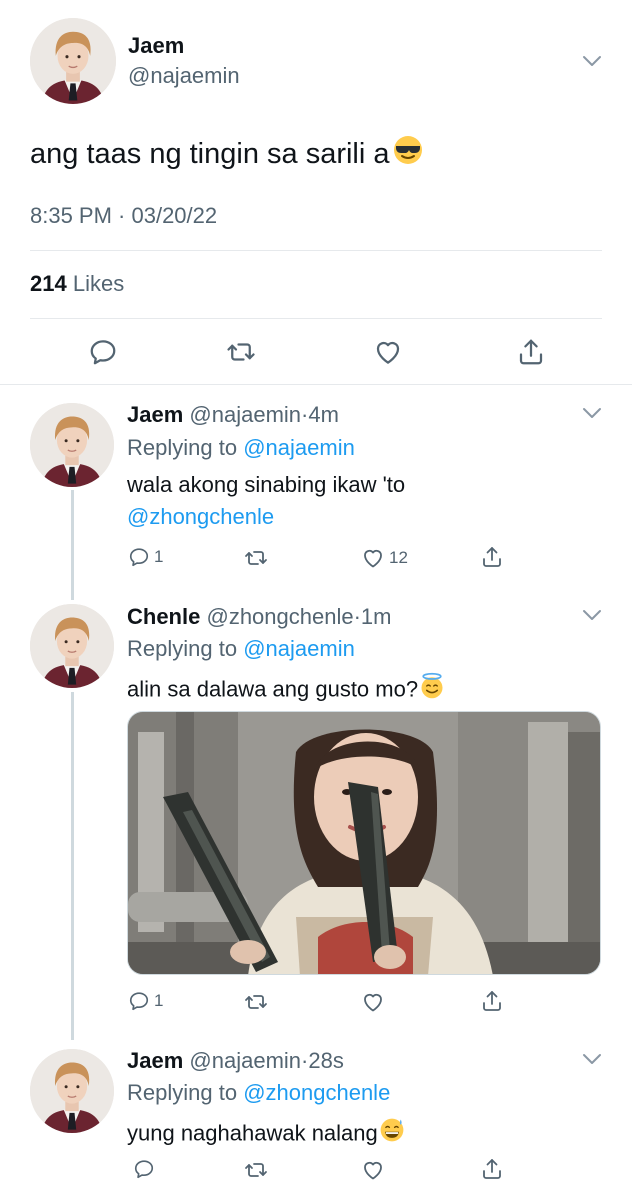 The width and height of the screenshot is (632, 1200). I want to click on tweet-text: ang taas ng tingin sa sarili a, so click(227, 154).